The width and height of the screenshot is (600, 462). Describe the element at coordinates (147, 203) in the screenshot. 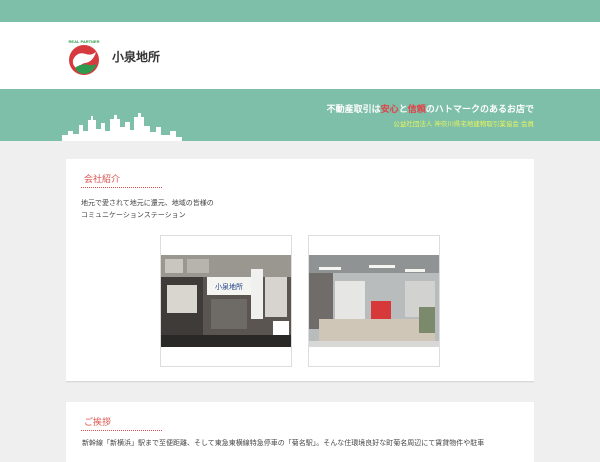

I see `intro-line-1: 地元で愛されて地元に還元、地域の皆様の` at that location.